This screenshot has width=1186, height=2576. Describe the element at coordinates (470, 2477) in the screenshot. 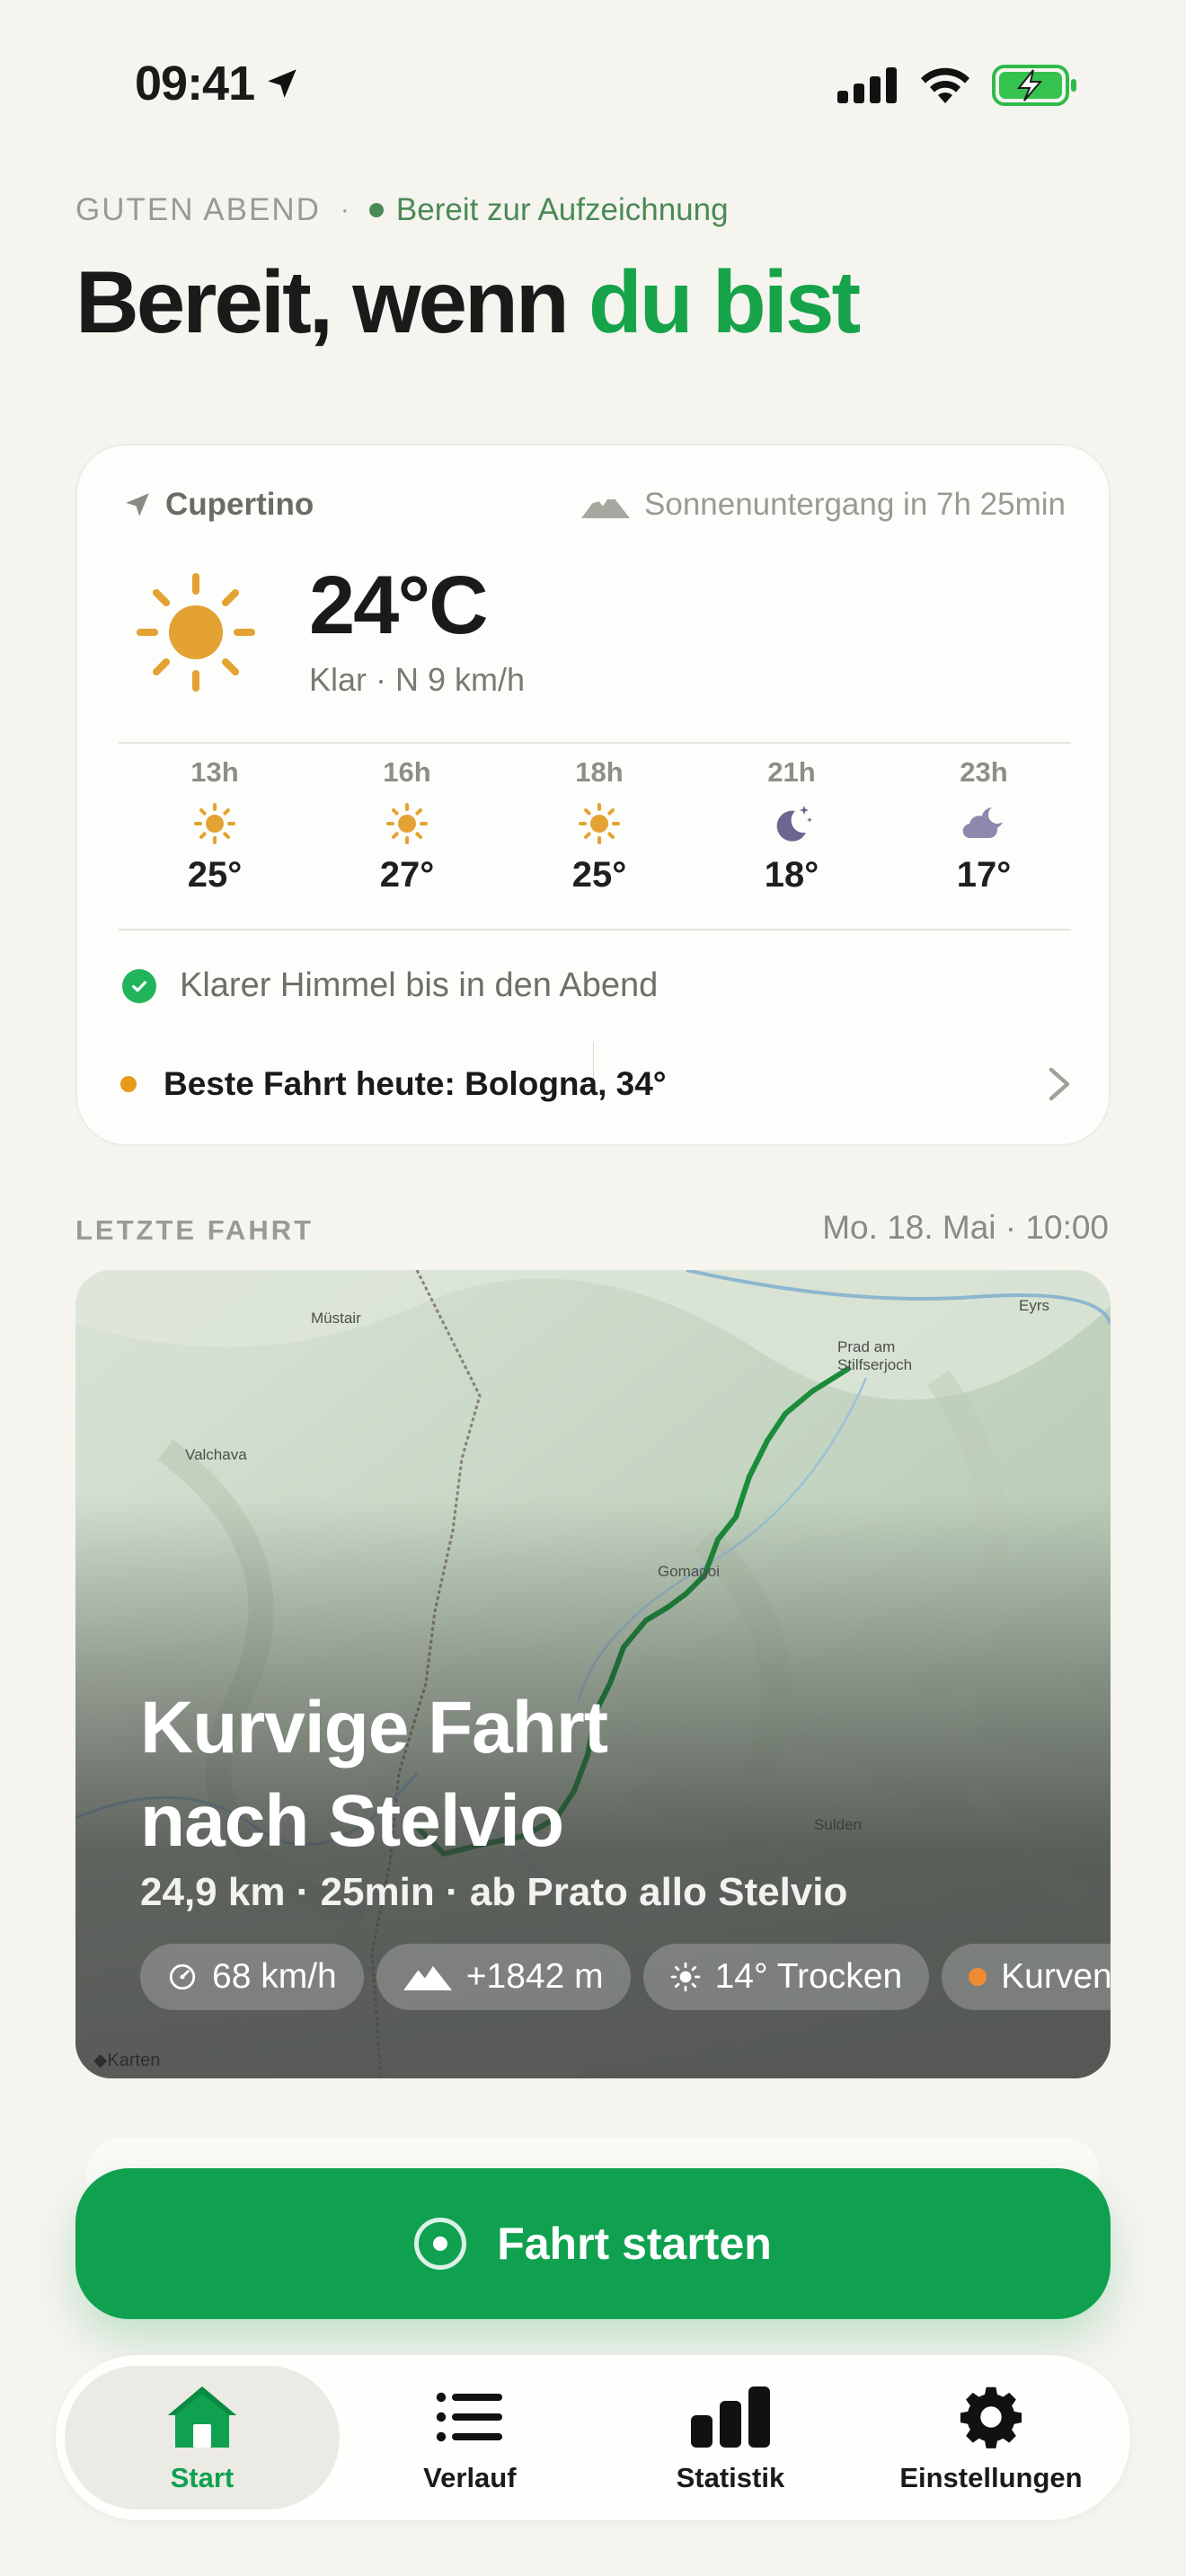

I see `tab-label: Verlauf` at that location.